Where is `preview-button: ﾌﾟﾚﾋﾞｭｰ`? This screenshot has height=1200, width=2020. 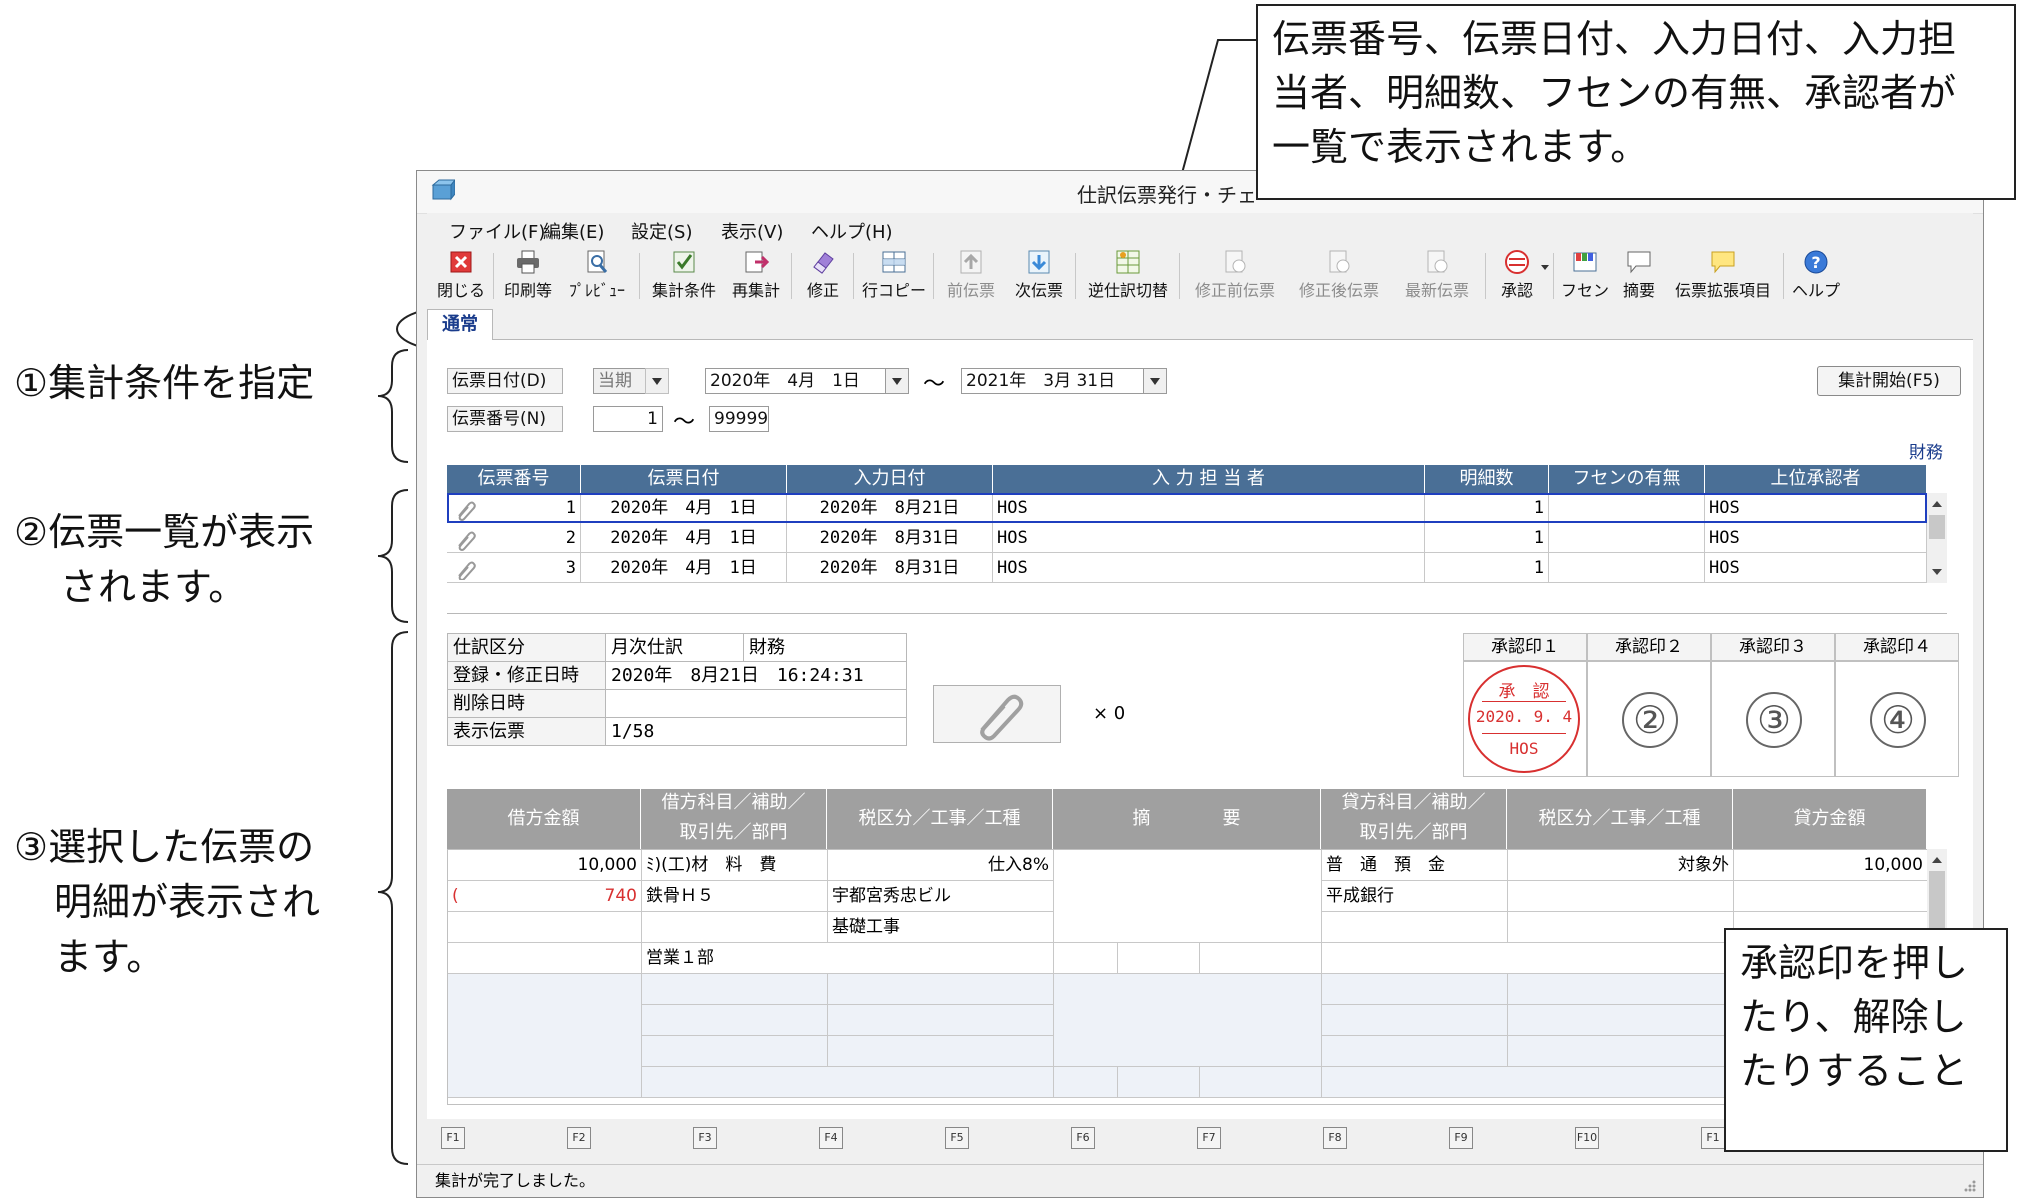 preview-button: ﾌﾟﾚﾋﾞｭｰ is located at coordinates (597, 276).